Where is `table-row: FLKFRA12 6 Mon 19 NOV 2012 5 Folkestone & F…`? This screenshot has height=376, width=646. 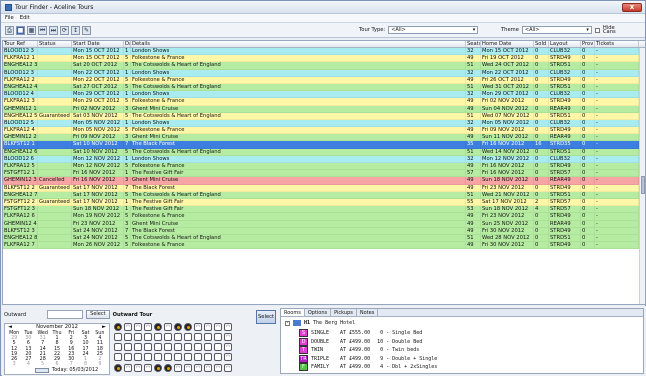
table-row: FLKFRA12 6 Mon 19 NOV 2012 5 Folkestone & F… is located at coordinates (324, 217).